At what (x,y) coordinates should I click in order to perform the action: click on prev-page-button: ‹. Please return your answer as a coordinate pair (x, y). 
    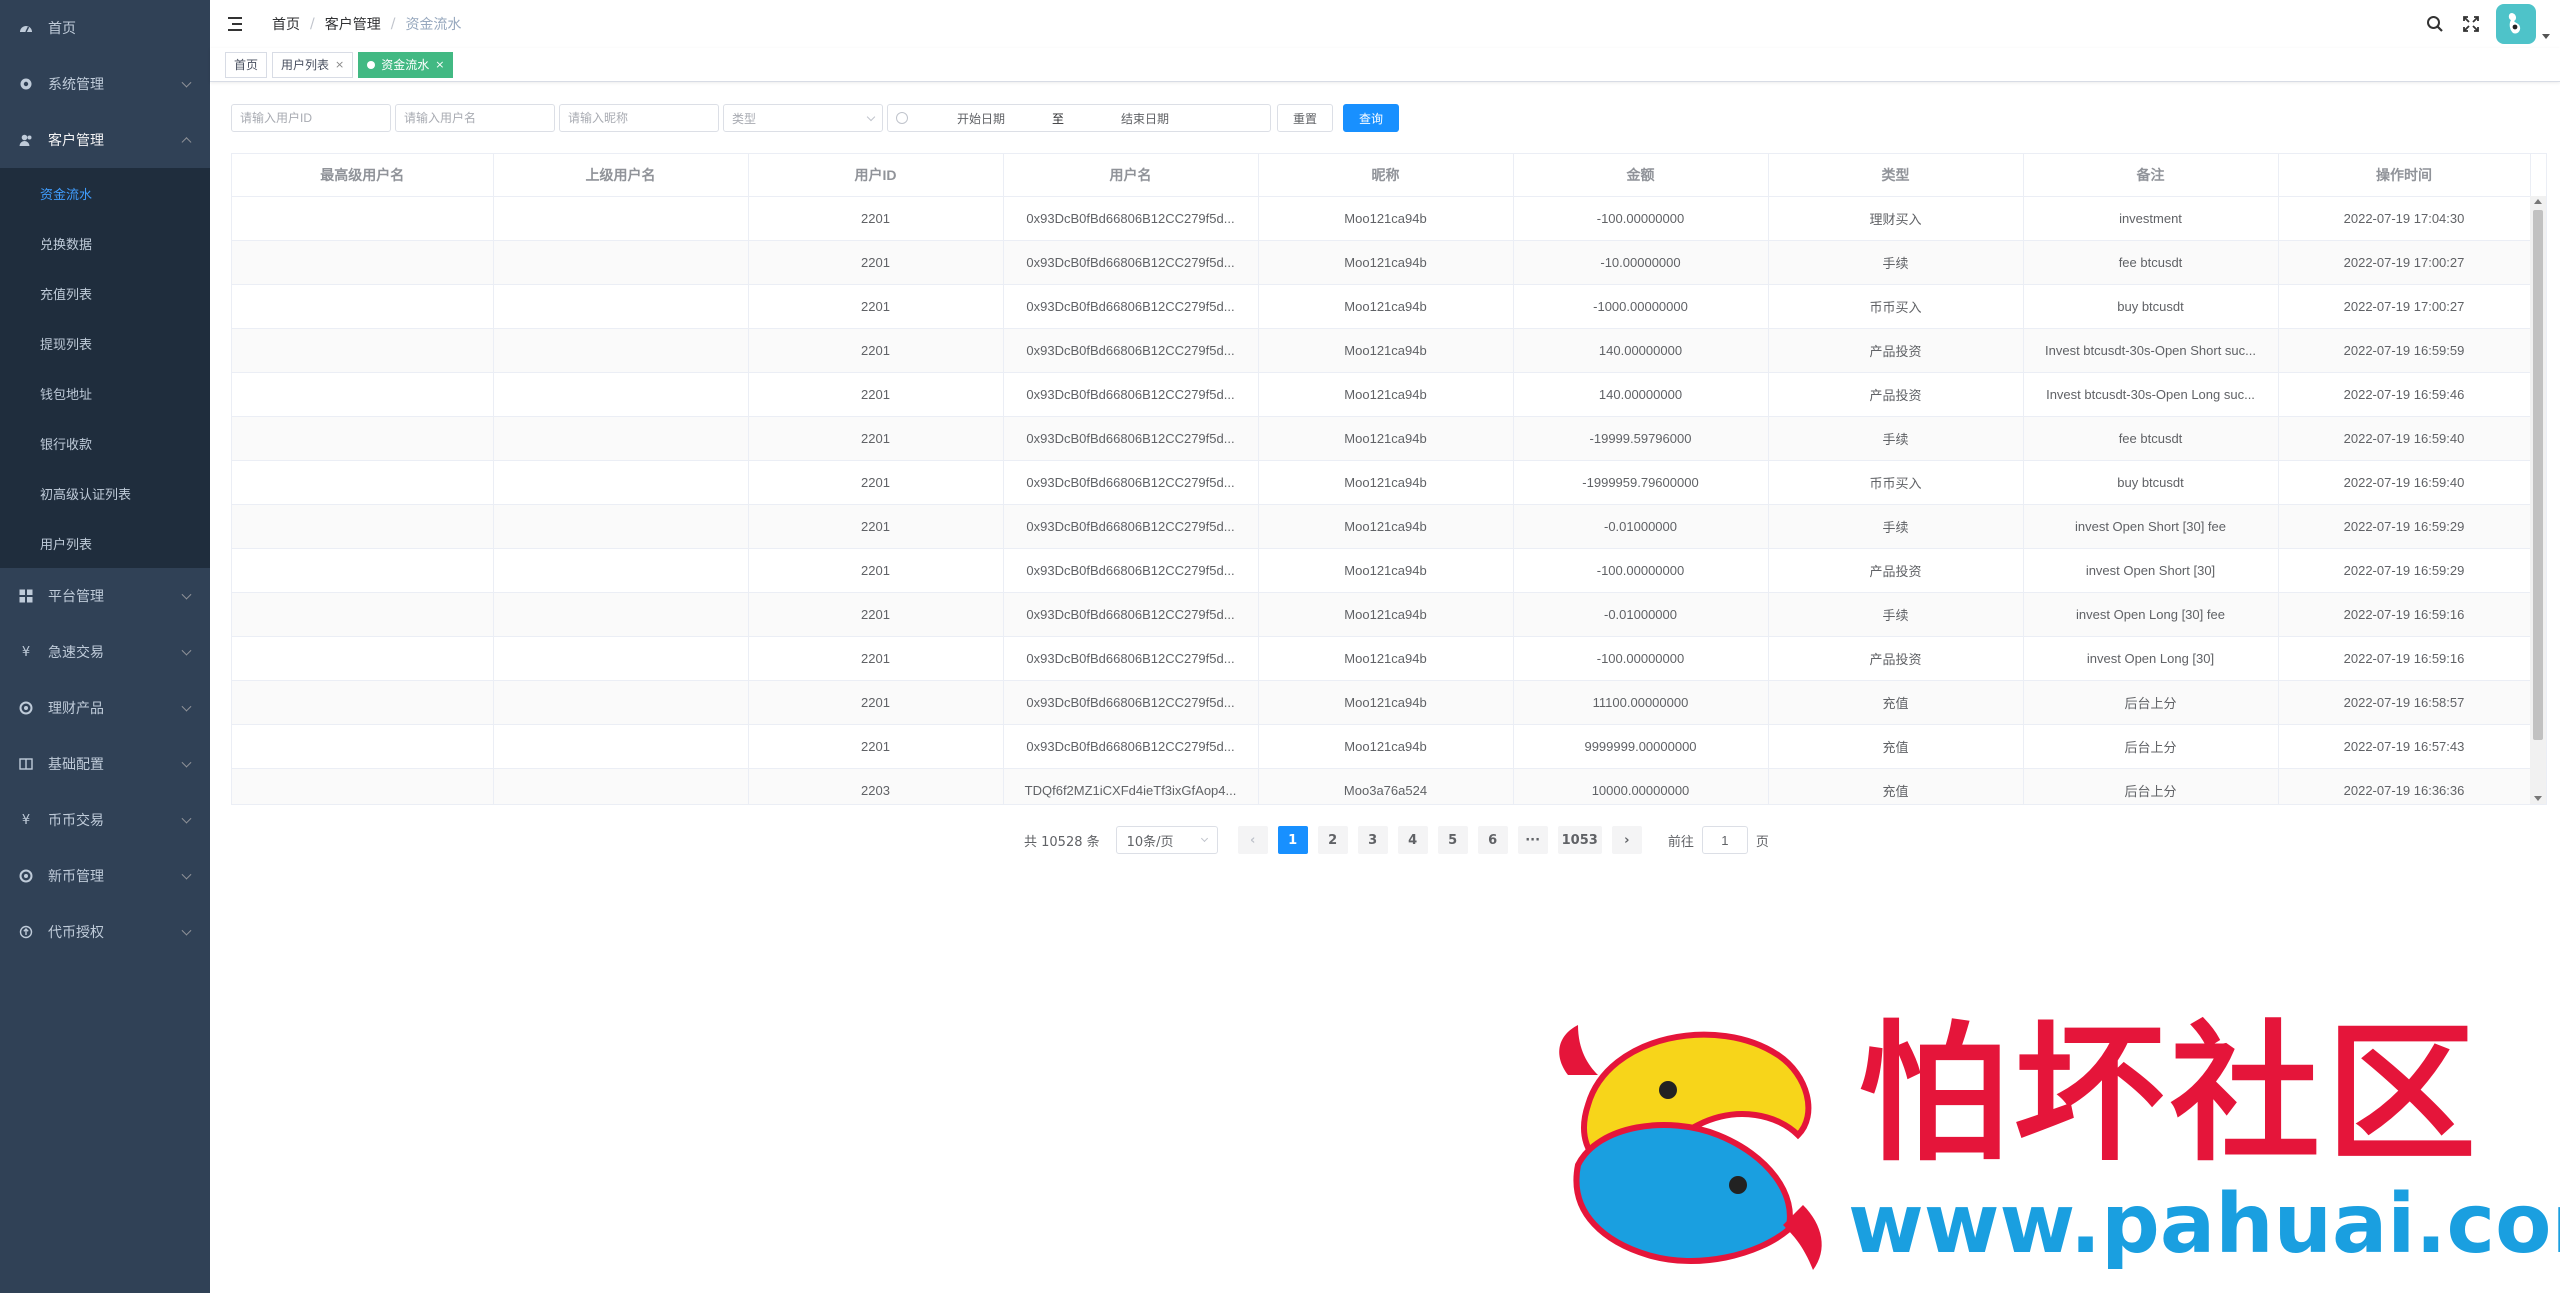
    Looking at the image, I should click on (1252, 840).